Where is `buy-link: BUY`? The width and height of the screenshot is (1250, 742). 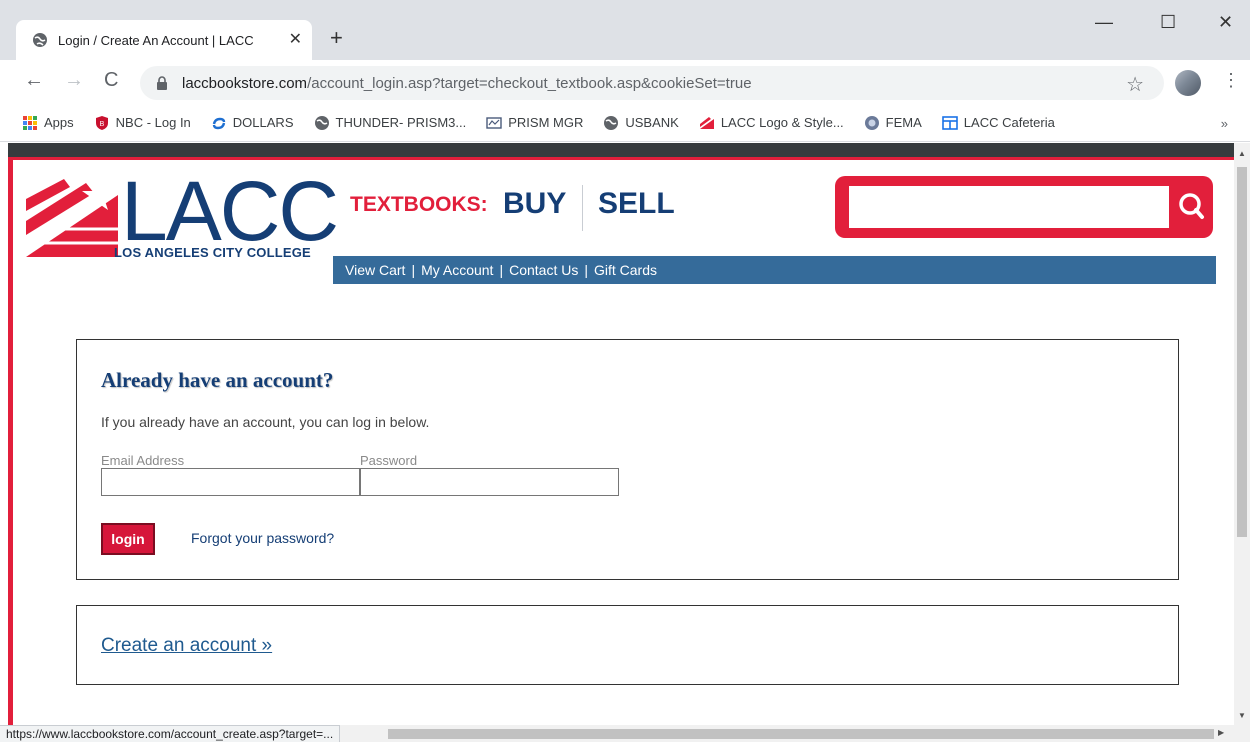 buy-link: BUY is located at coordinates (534, 204).